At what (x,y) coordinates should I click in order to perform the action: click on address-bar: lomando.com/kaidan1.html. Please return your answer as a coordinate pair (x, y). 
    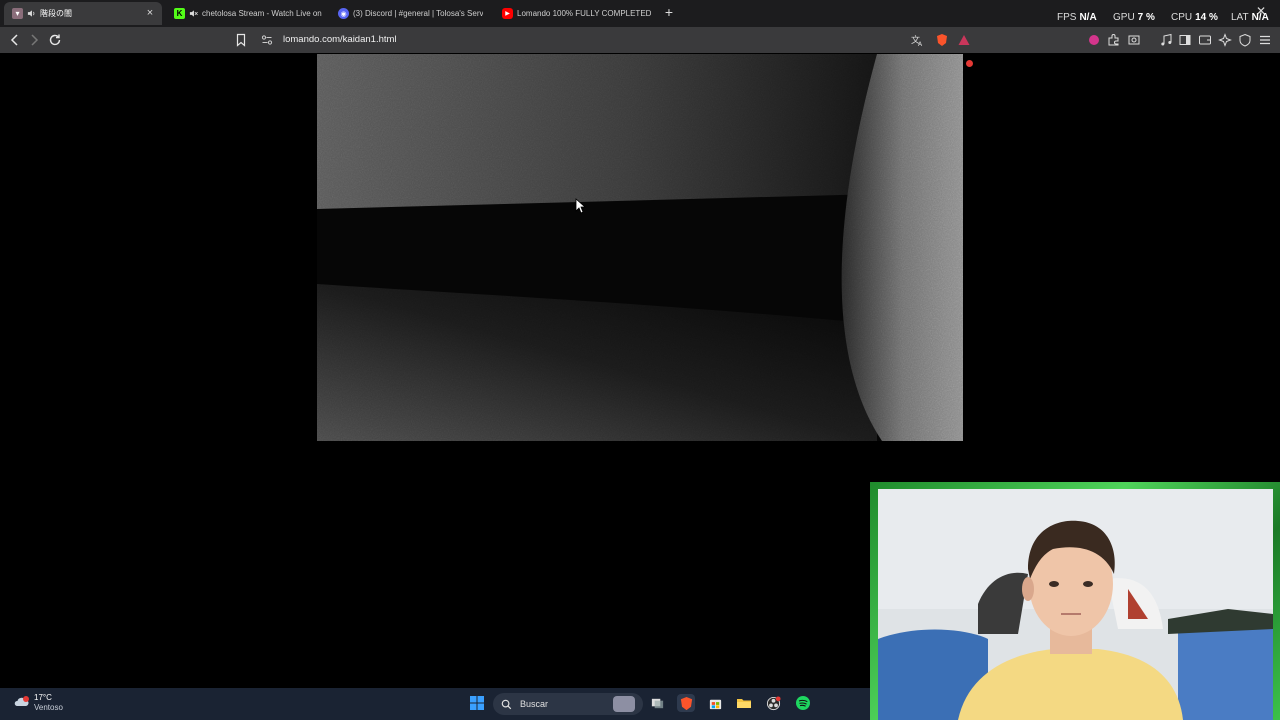
    Looking at the image, I should click on (340, 39).